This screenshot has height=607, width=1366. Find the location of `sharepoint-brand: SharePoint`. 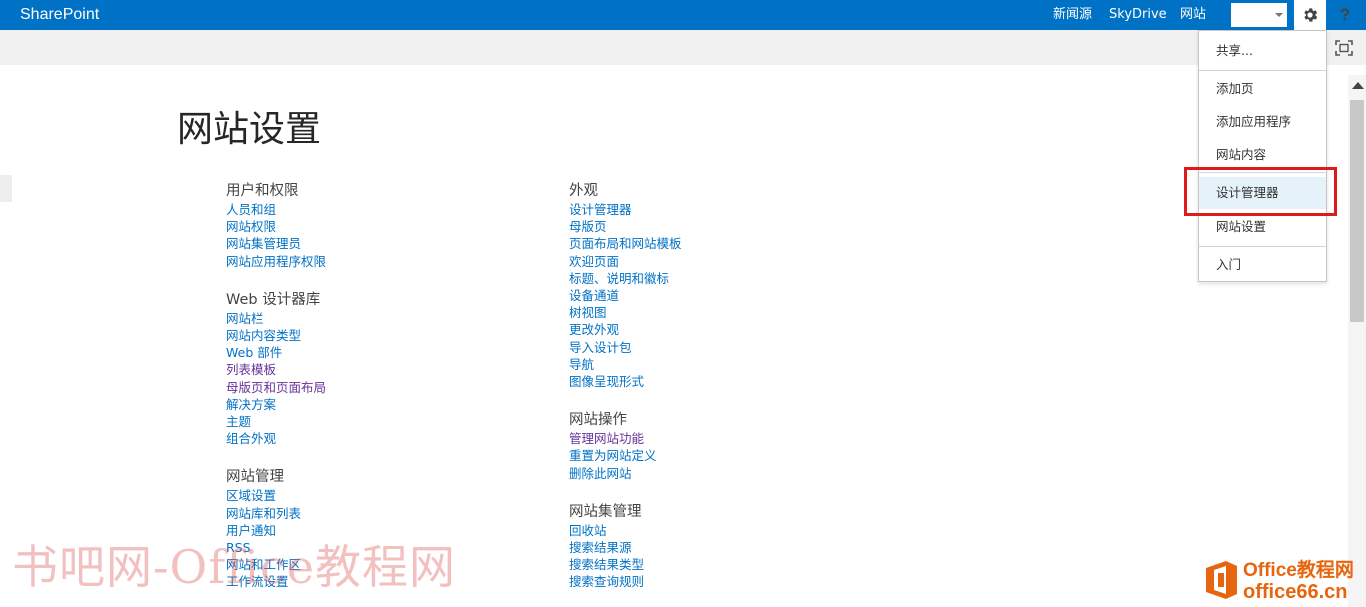

sharepoint-brand: SharePoint is located at coordinates (59, 15).